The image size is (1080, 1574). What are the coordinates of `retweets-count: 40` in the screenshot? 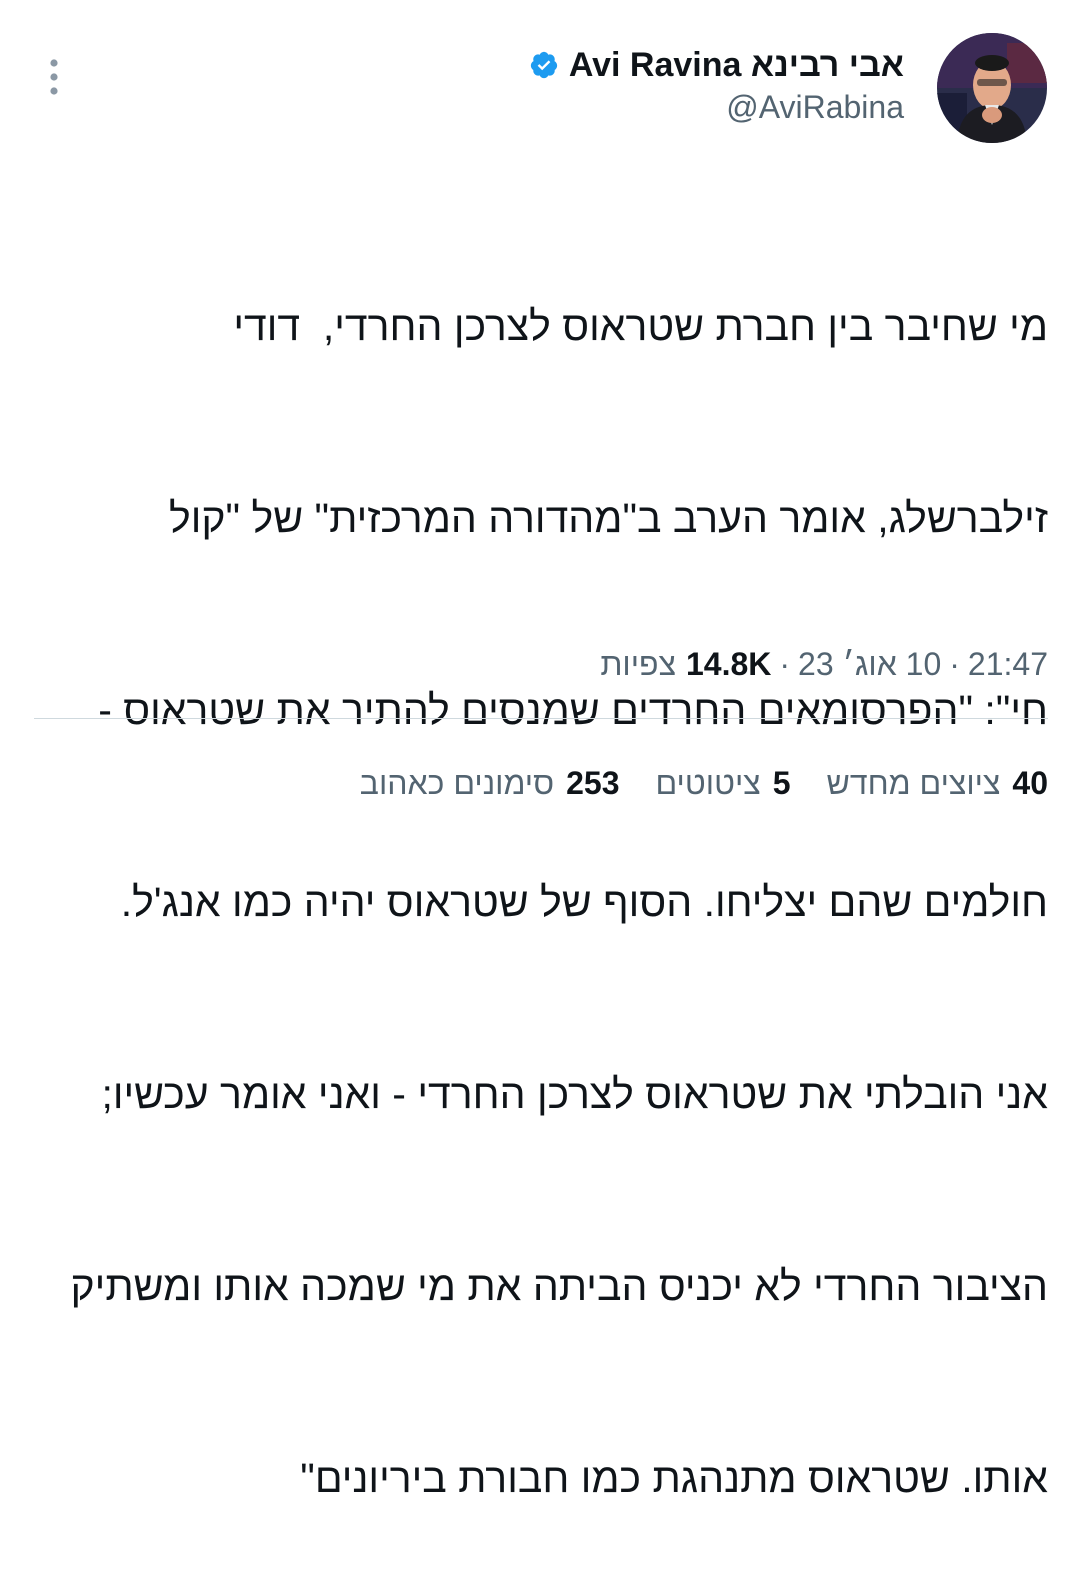 It's located at (1030, 782).